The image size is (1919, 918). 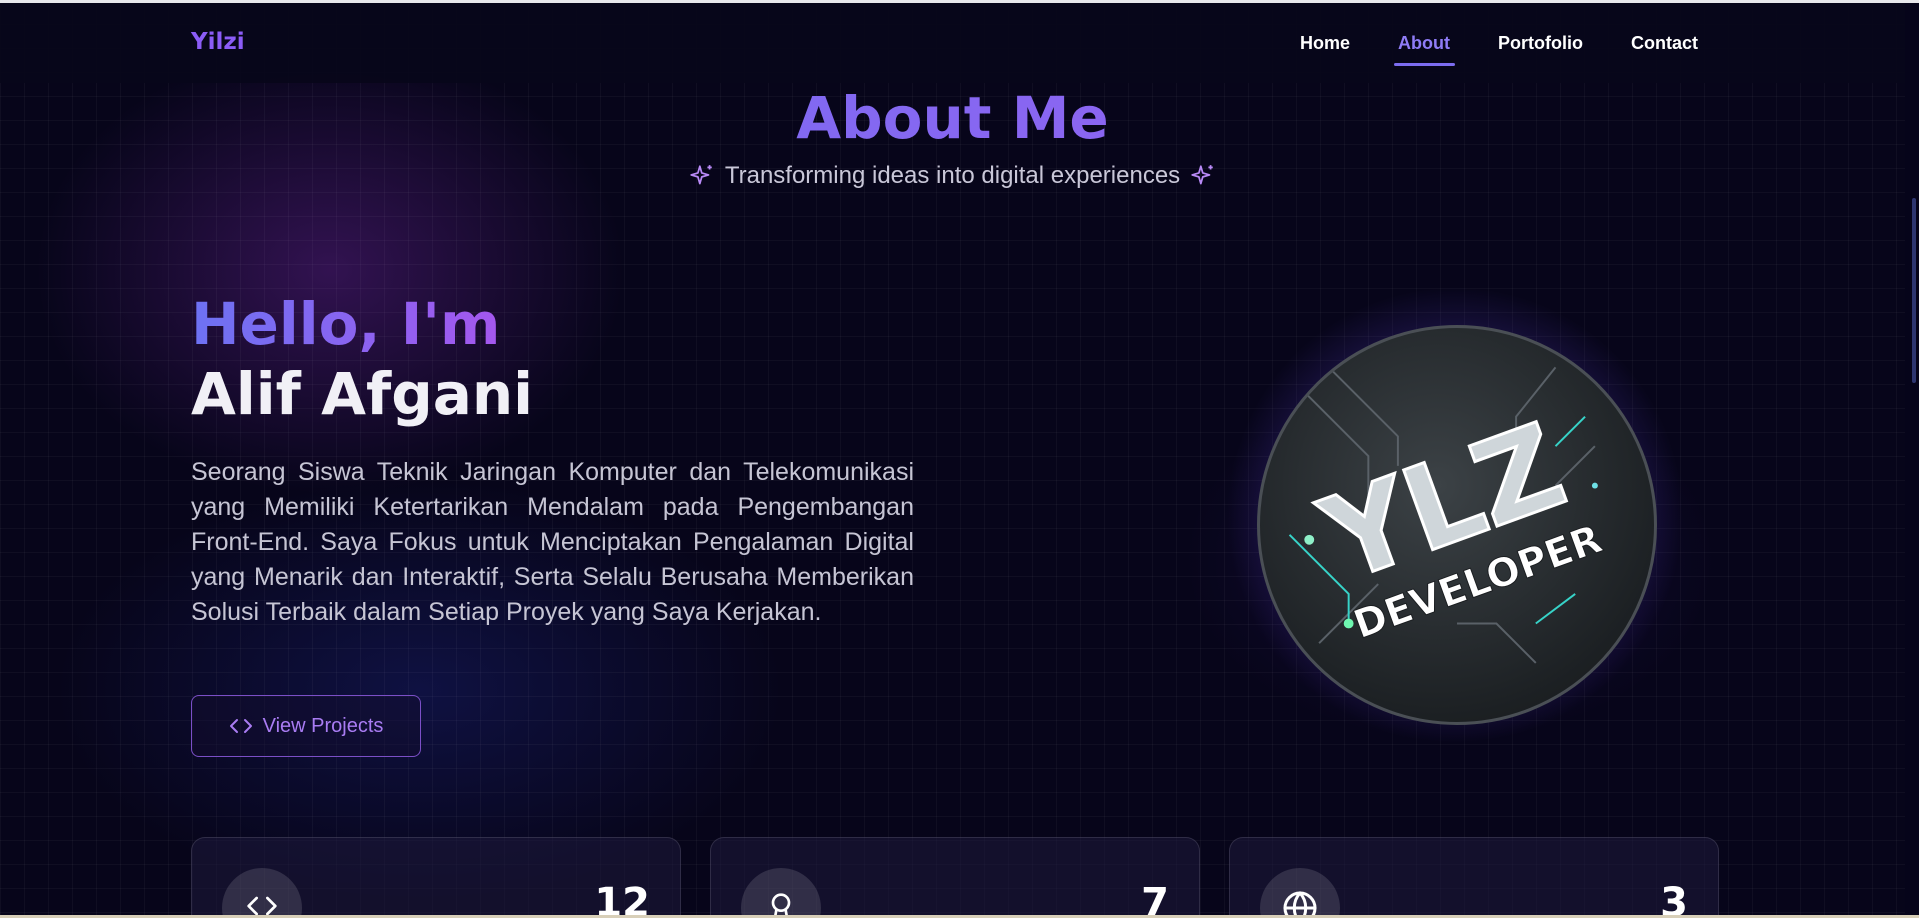 I want to click on nav-links: Home About Portofolio Contact, so click(x=1523, y=49).